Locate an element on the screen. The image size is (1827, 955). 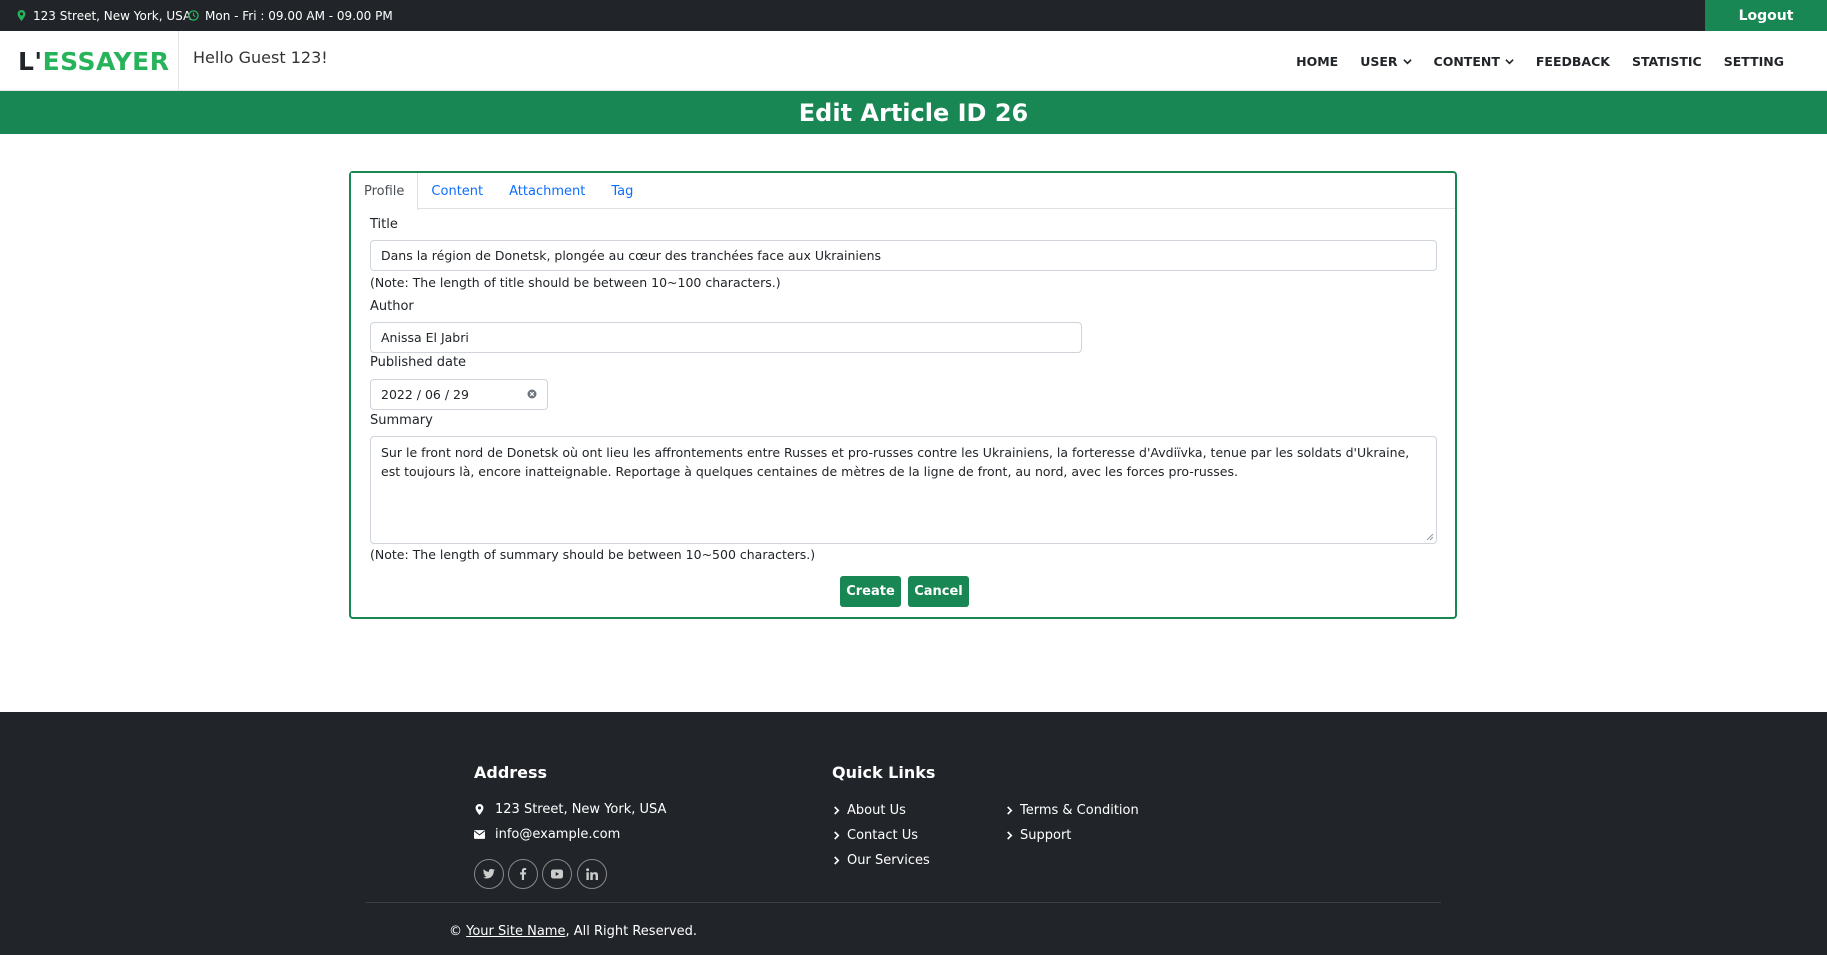
footer-link-support: Support is located at coordinates (1038, 835).